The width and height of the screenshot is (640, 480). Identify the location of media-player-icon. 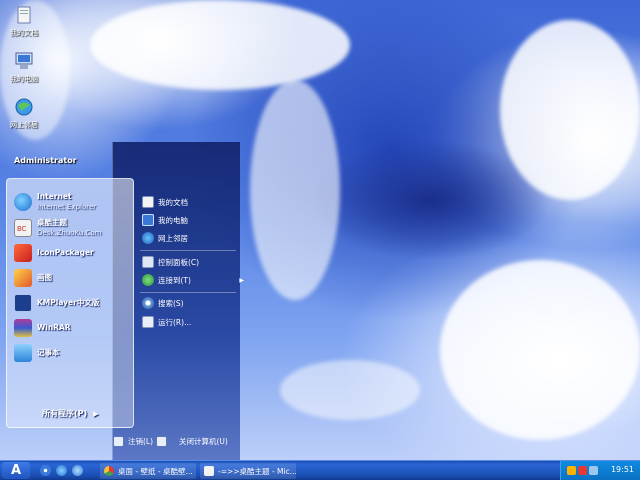
(77, 470).